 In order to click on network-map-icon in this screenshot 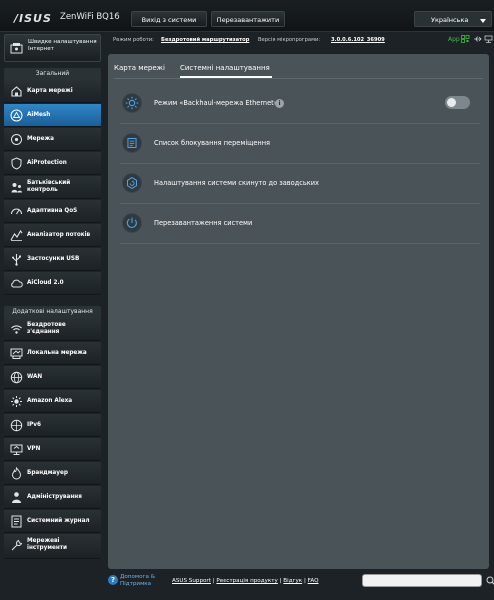, I will do `click(16, 91)`.